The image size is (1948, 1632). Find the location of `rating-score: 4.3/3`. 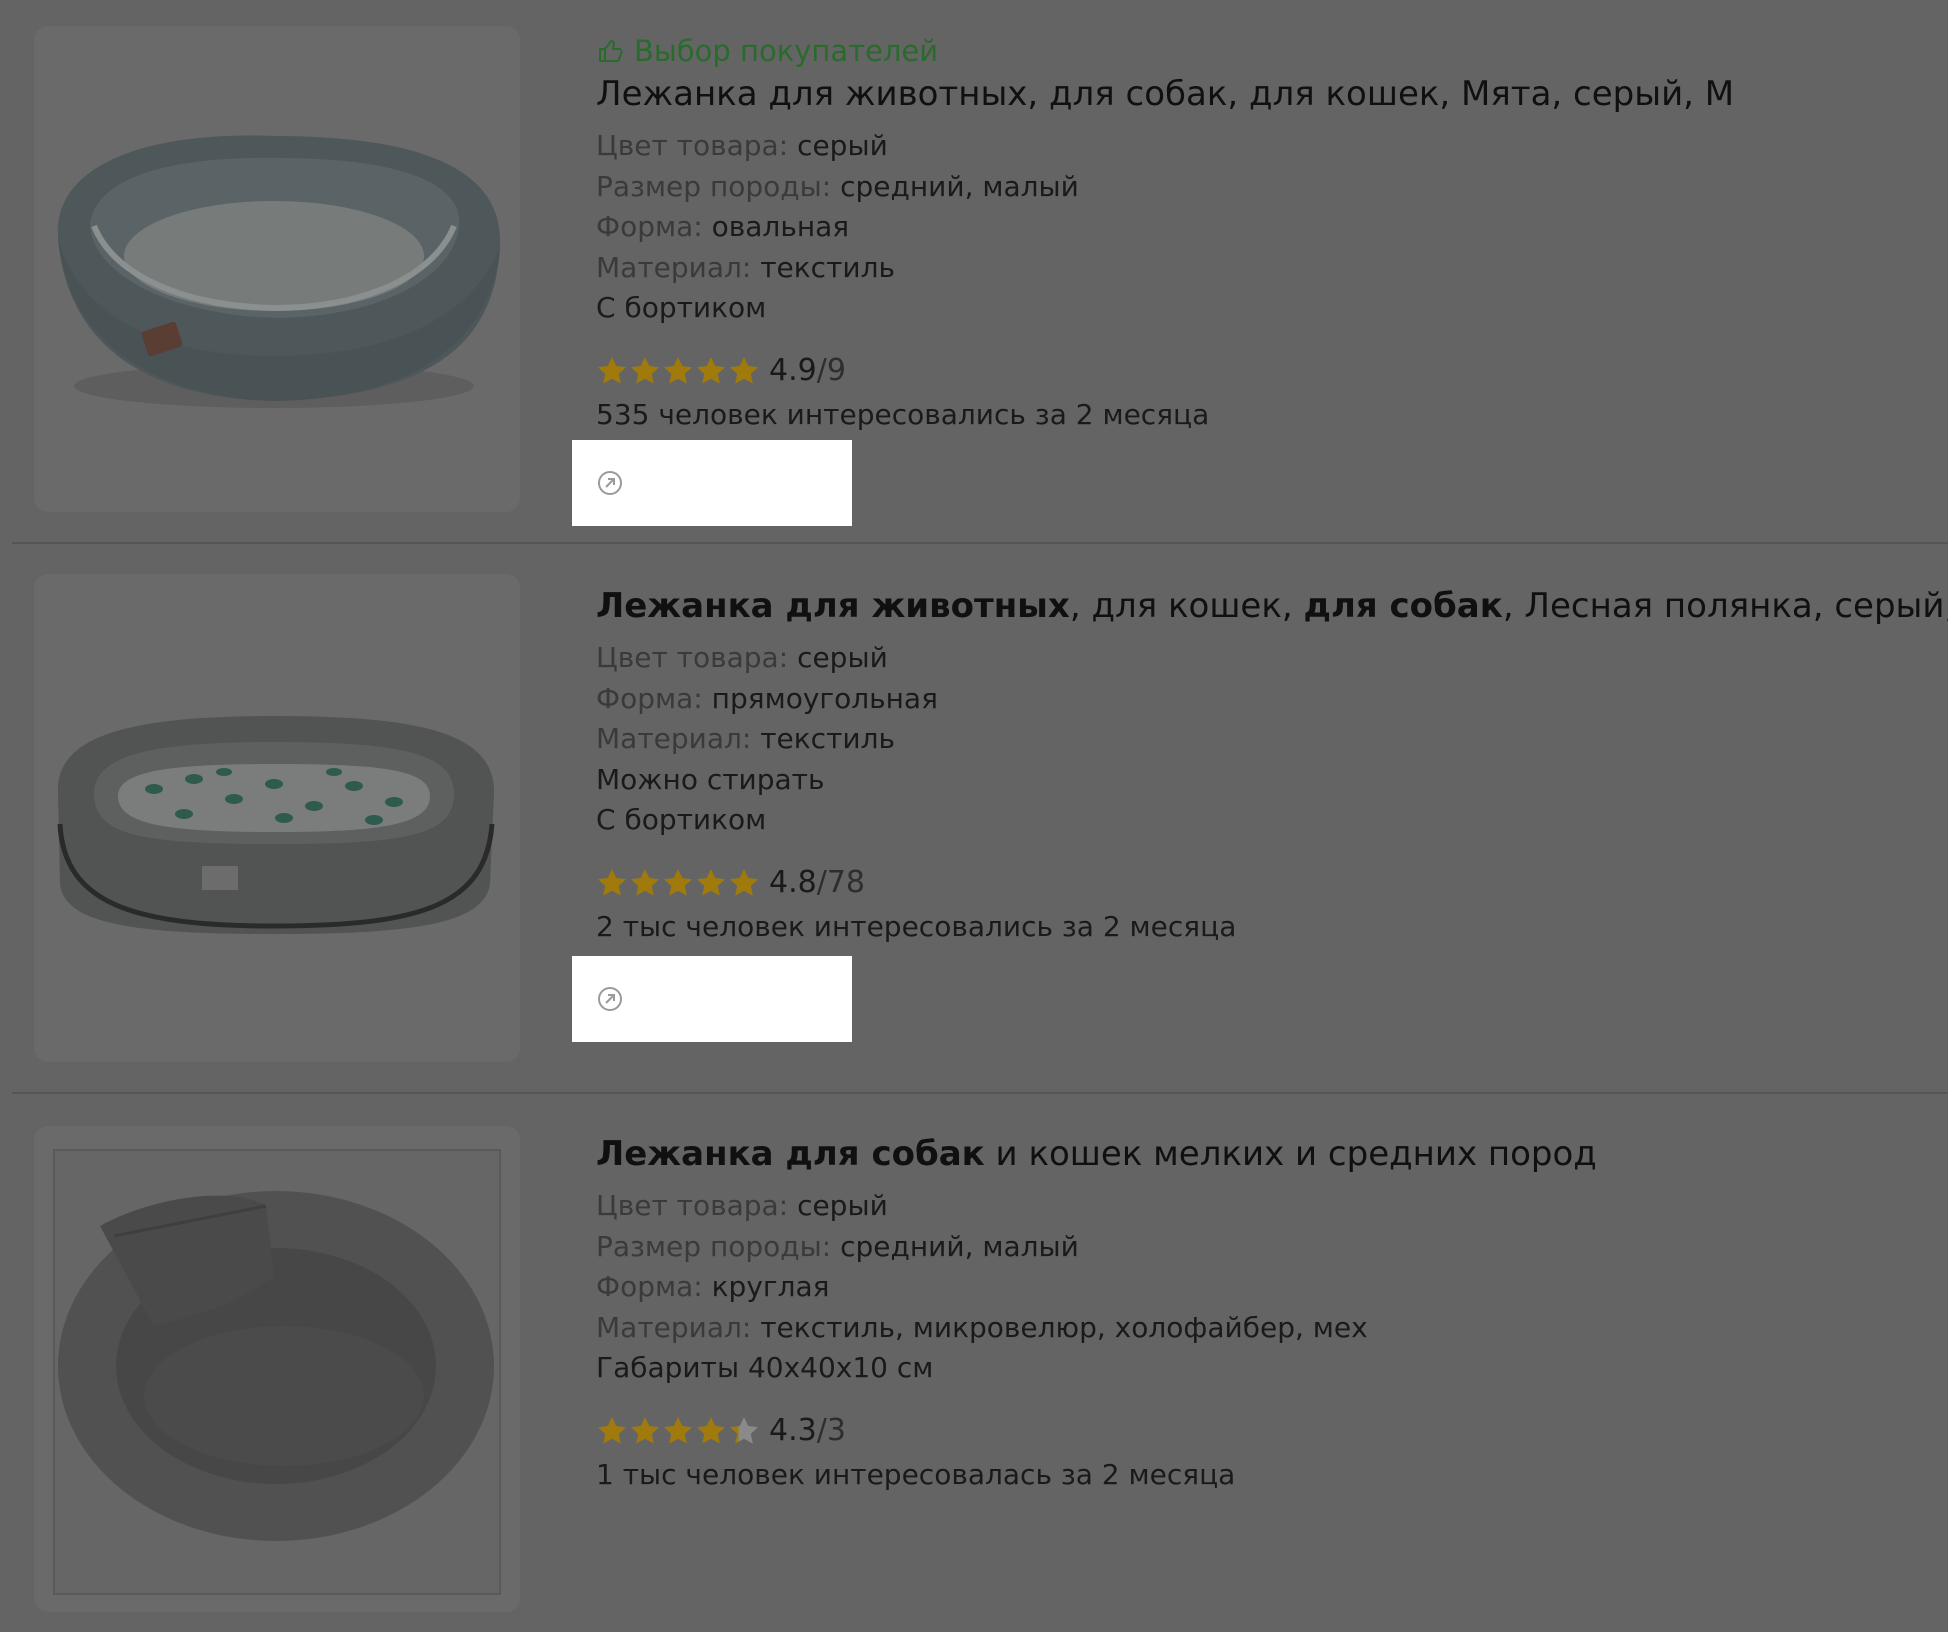

rating-score: 4.3/3 is located at coordinates (807, 1430).